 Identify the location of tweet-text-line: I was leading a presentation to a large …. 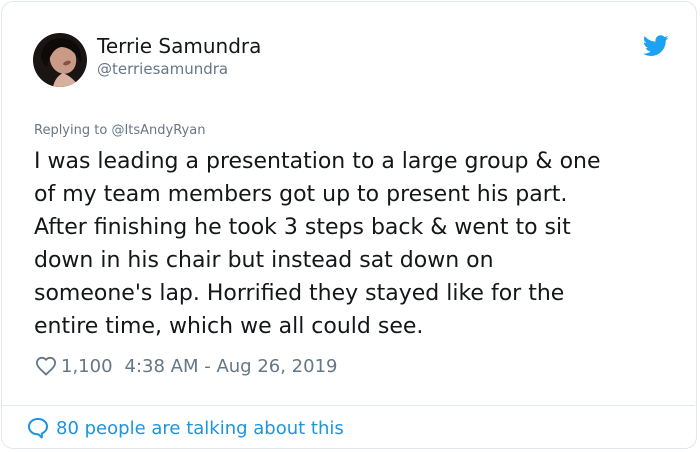
(317, 161).